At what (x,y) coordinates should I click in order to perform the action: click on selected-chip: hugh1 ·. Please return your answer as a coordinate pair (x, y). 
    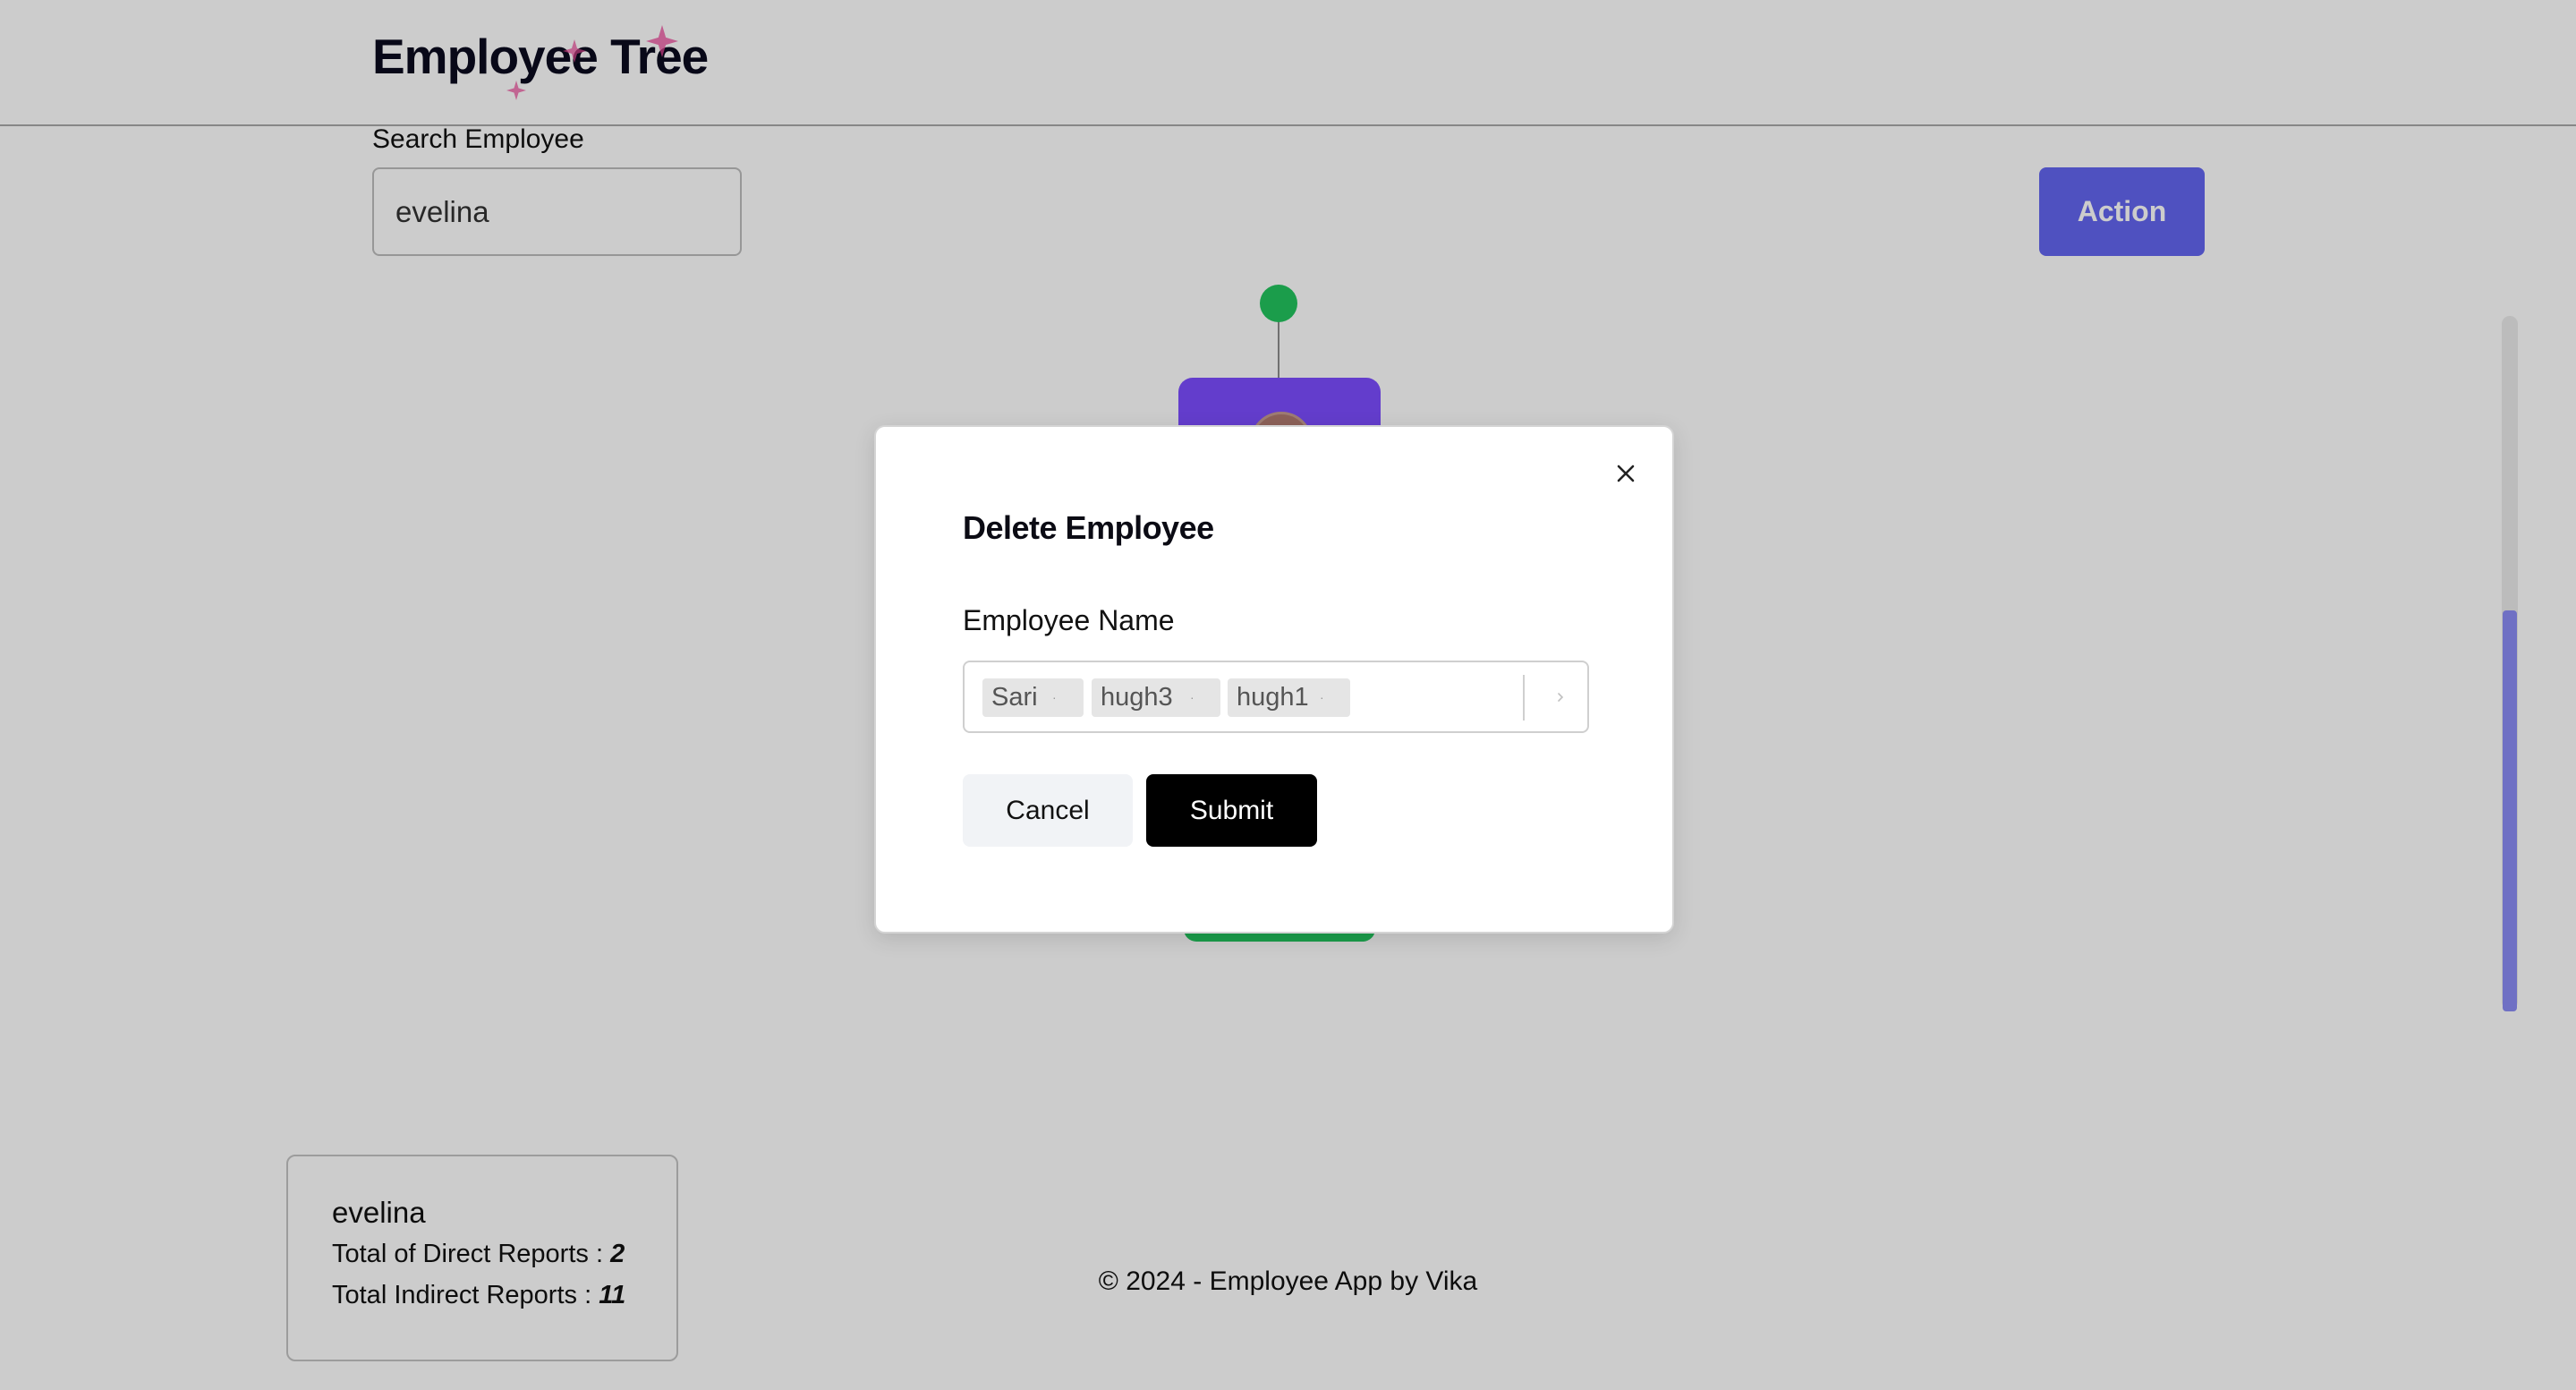
    Looking at the image, I should click on (1289, 697).